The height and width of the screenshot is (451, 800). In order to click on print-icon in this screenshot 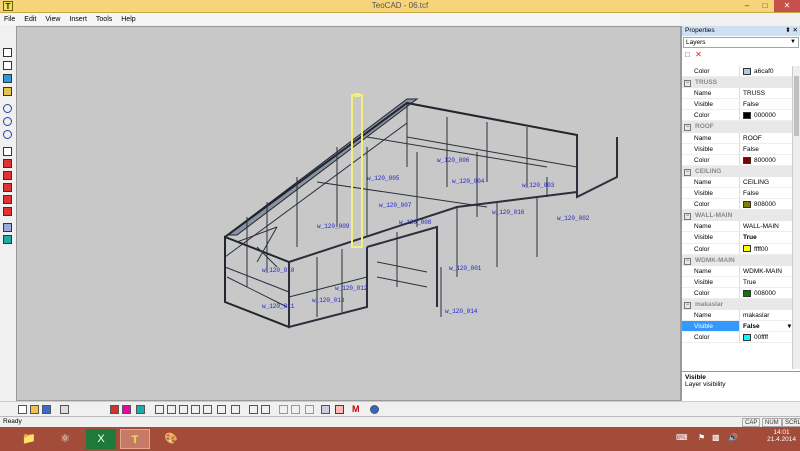, I will do `click(64, 409)`.